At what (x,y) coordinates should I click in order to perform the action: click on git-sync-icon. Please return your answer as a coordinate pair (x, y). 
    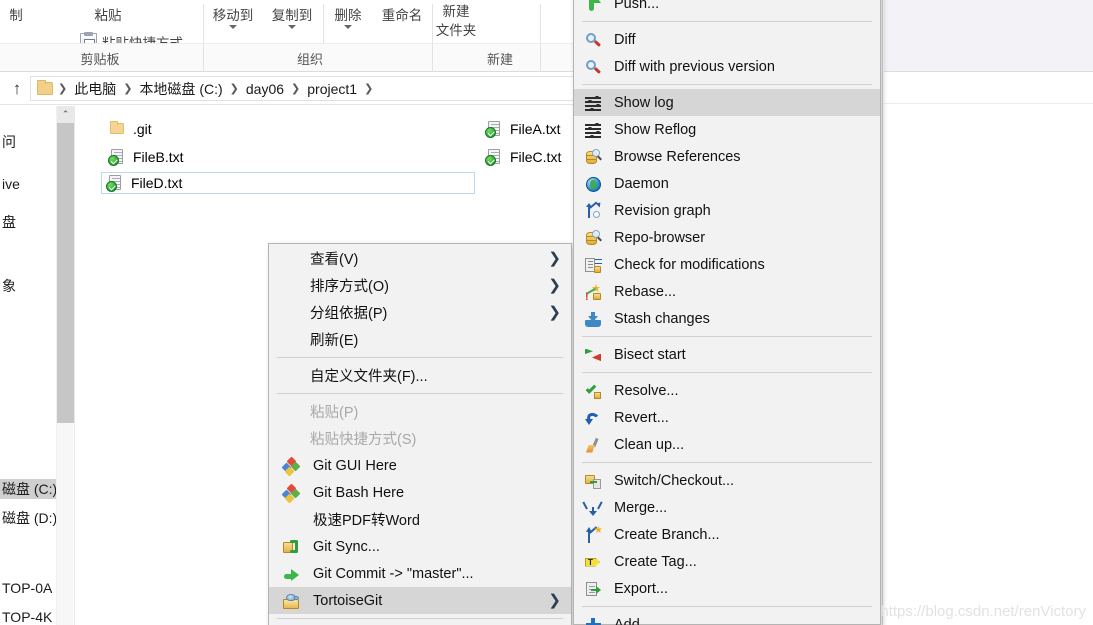
    Looking at the image, I should click on (292, 547).